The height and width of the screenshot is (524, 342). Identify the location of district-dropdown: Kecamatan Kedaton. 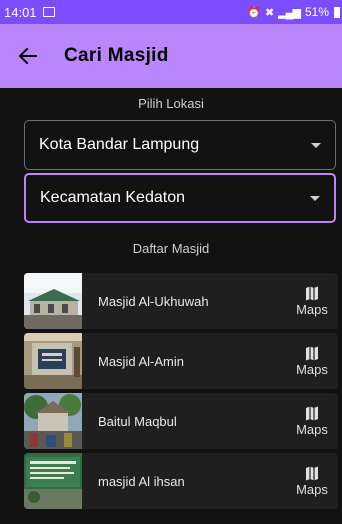
(180, 198).